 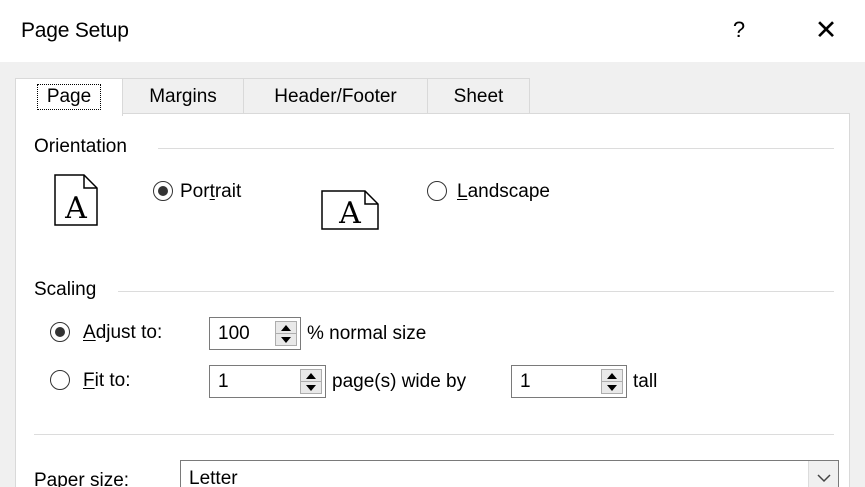 I want to click on fit-tall-spinner: 1, so click(x=569, y=381).